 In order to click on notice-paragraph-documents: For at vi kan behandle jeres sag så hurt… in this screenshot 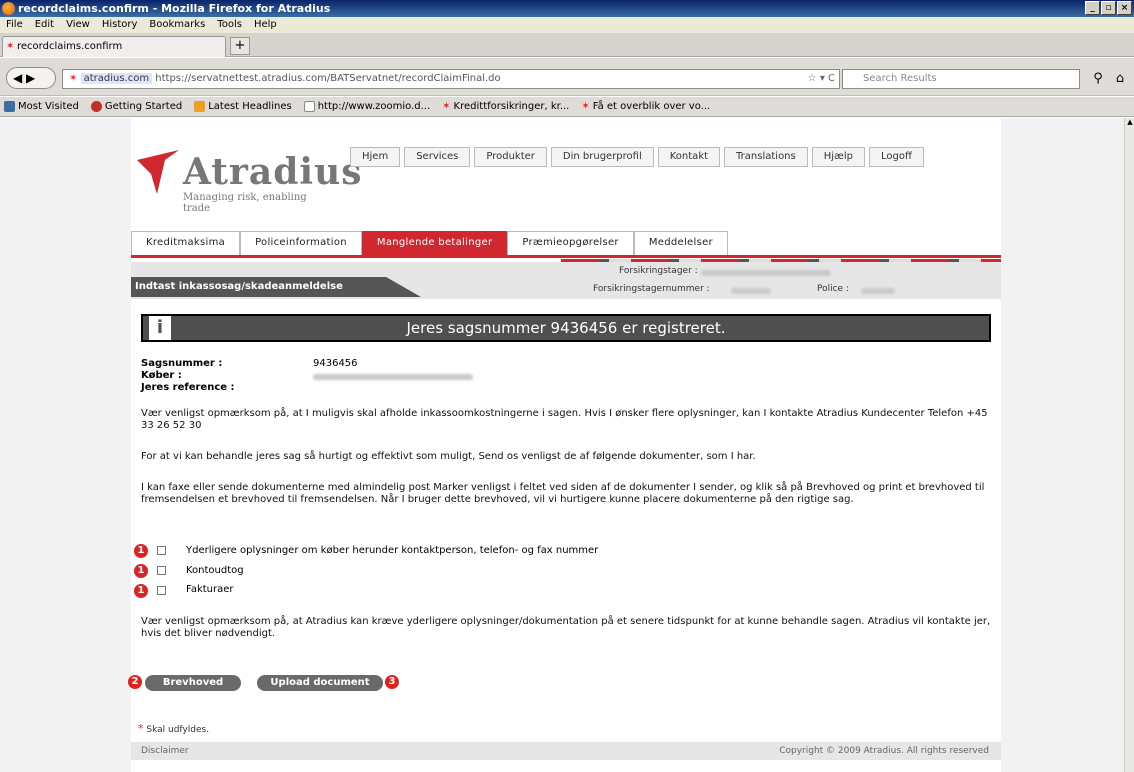, I will do `click(448, 456)`.